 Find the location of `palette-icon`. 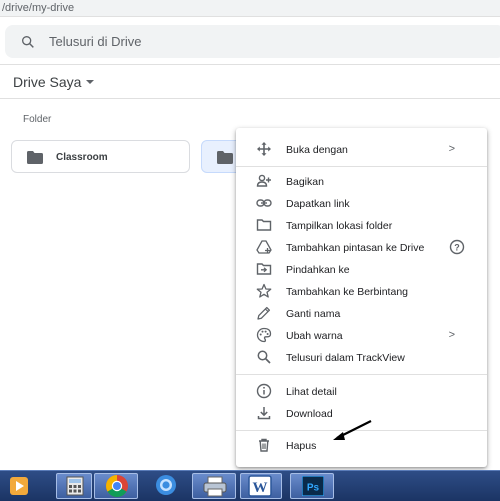

palette-icon is located at coordinates (264, 335).